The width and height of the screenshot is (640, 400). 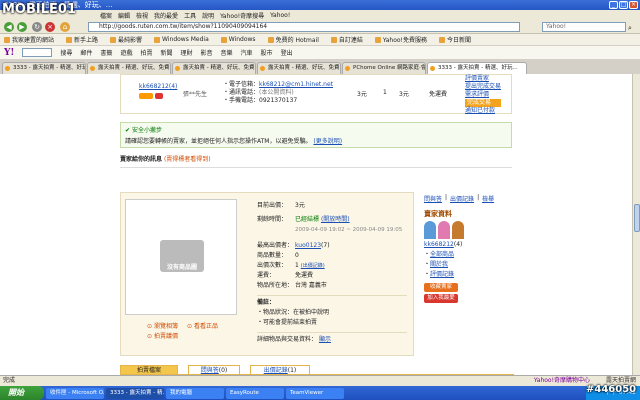 What do you see at coordinates (441, 298) in the screenshot?
I see `add-favorite-button: 加入我最愛` at bounding box center [441, 298].